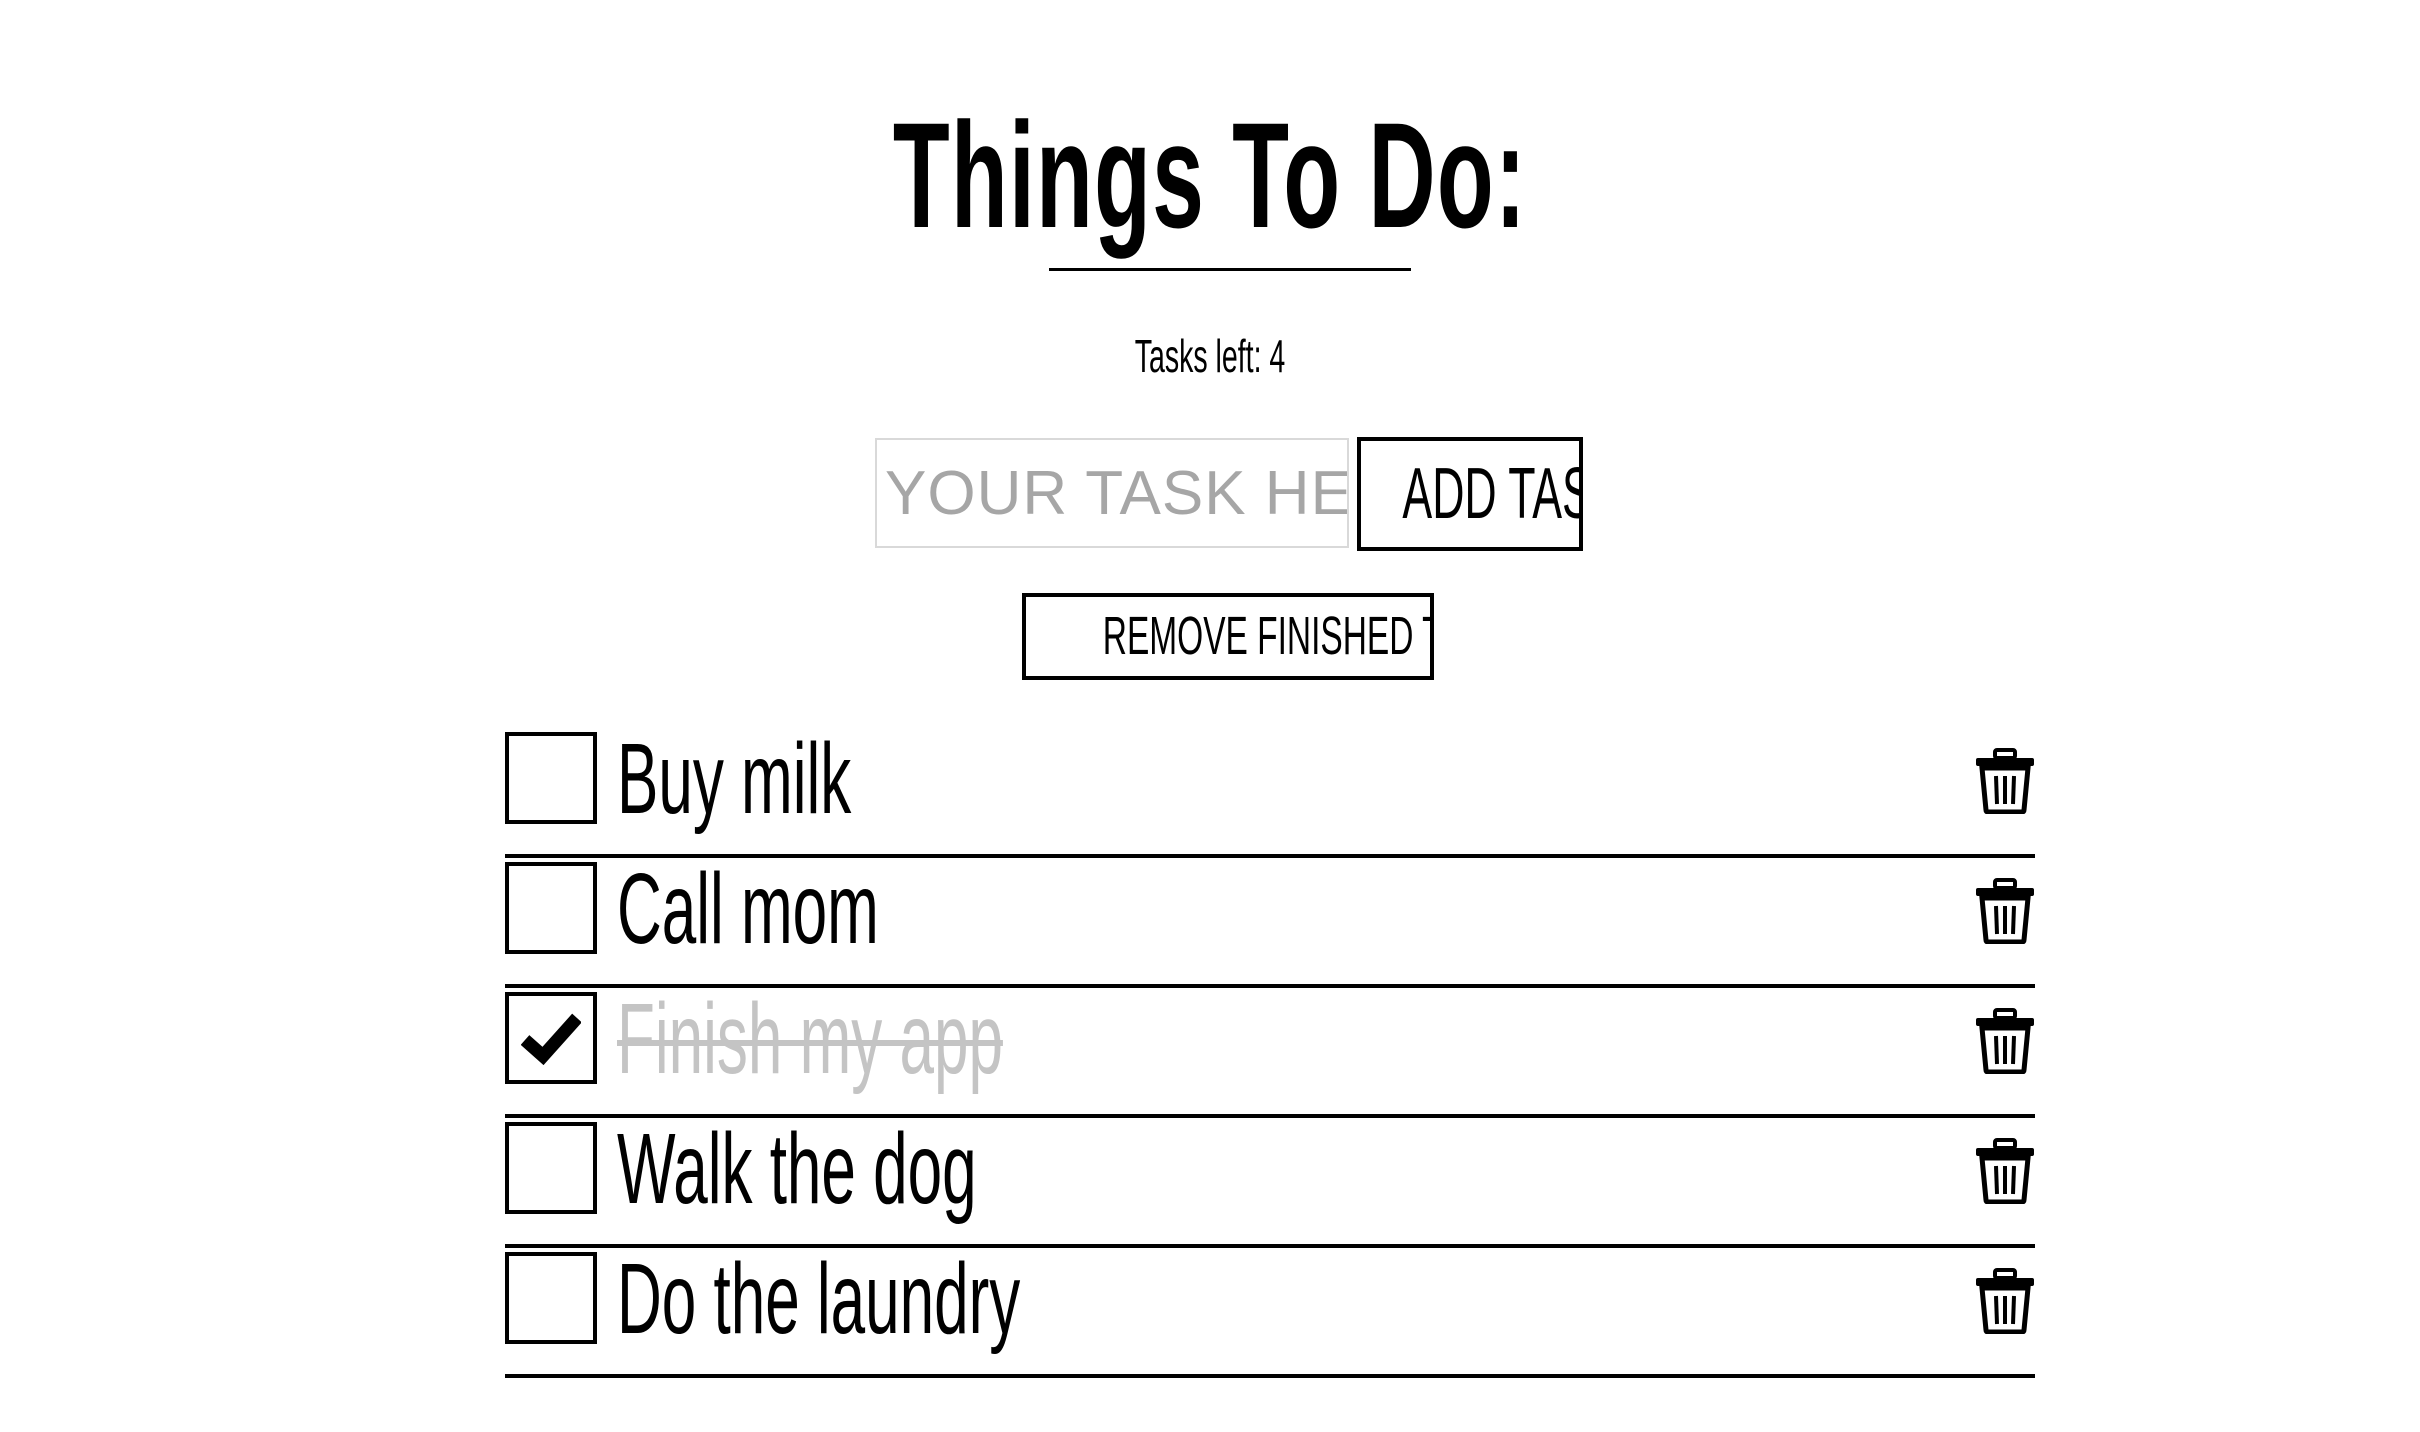 The width and height of the screenshot is (2420, 1432). Describe the element at coordinates (1210, 356) in the screenshot. I see `tasks-left-counter: Tasks left: 4` at that location.